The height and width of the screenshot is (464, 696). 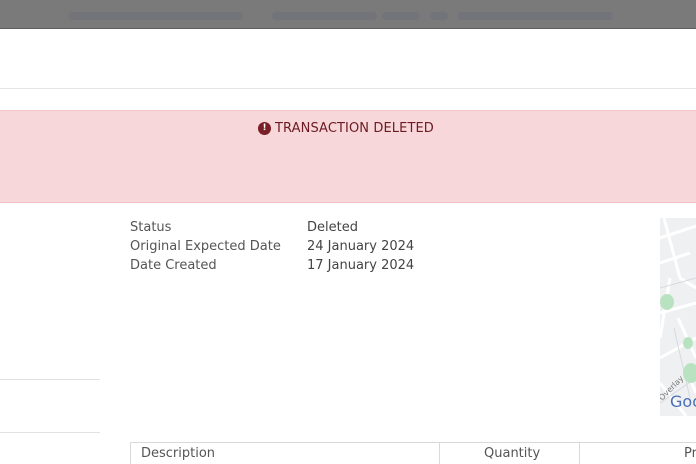 What do you see at coordinates (690, 453) in the screenshot?
I see `column-header-price: Pr` at bounding box center [690, 453].